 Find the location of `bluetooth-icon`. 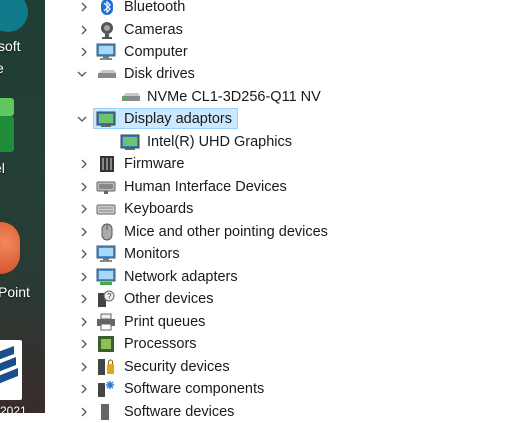

bluetooth-icon is located at coordinates (107, 8).